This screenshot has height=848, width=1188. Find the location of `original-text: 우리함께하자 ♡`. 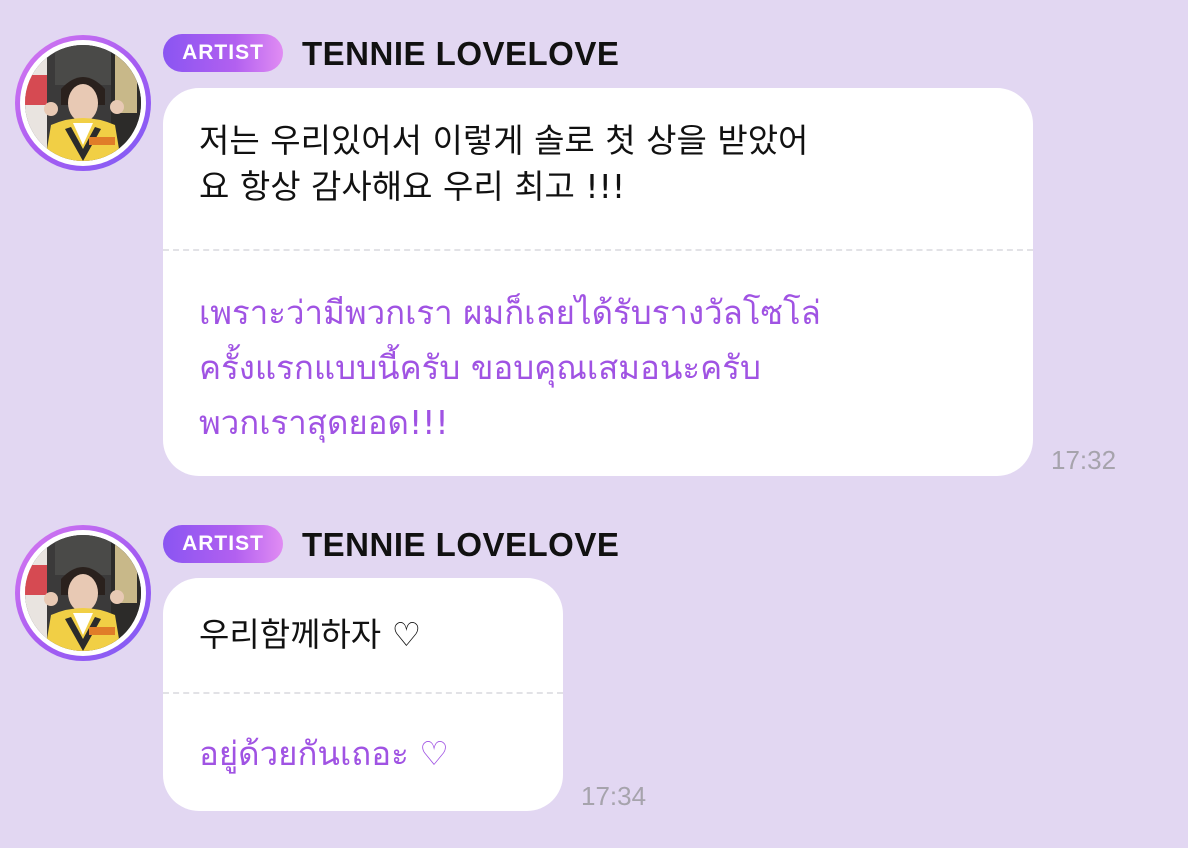

original-text: 우리함께하자 ♡ is located at coordinates (310, 635).